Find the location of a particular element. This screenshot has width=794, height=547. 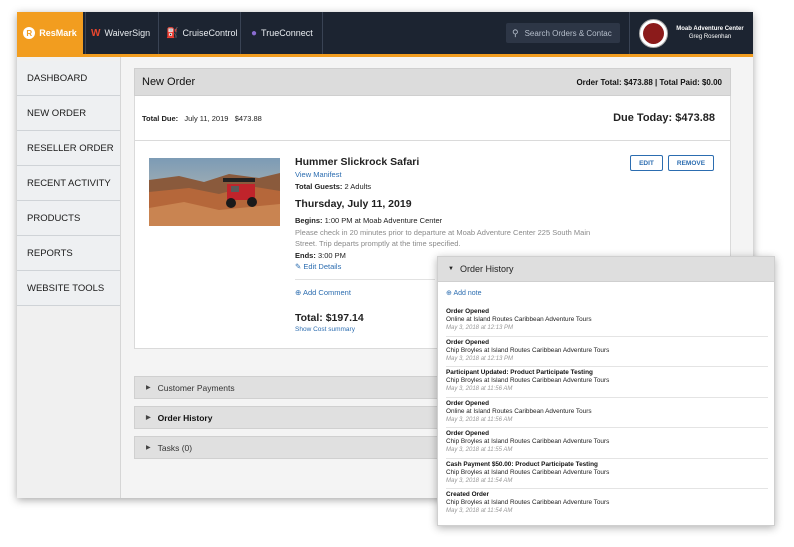

guests-label: Total Guests: is located at coordinates (319, 186).